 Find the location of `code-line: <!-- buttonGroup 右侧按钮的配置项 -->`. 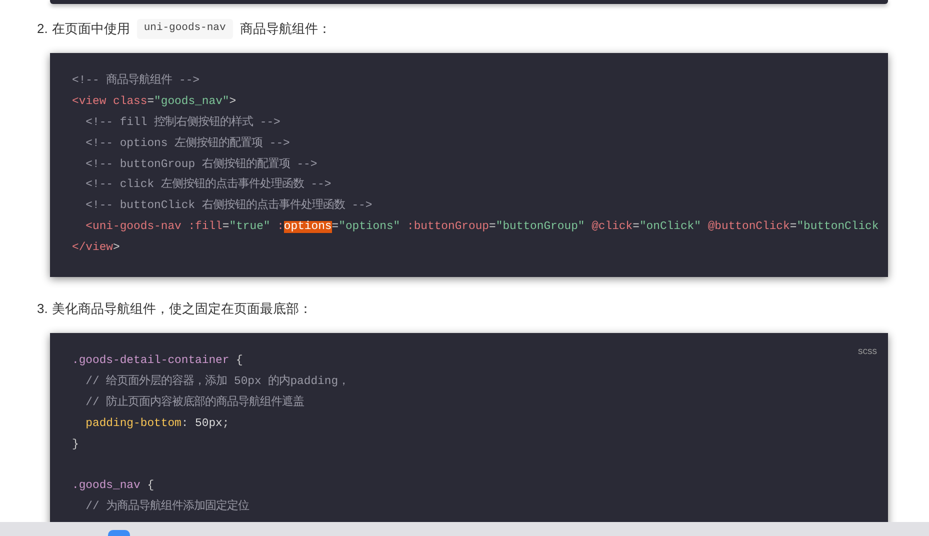

code-line: <!-- buttonGroup 右侧按钮的配置项 --> is located at coordinates (201, 164).